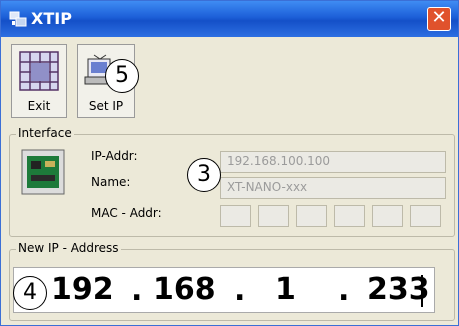 The width and height of the screenshot is (459, 326). Describe the element at coordinates (126, 213) in the screenshot. I see `mac-addr-label: MAC - Addr:` at that location.